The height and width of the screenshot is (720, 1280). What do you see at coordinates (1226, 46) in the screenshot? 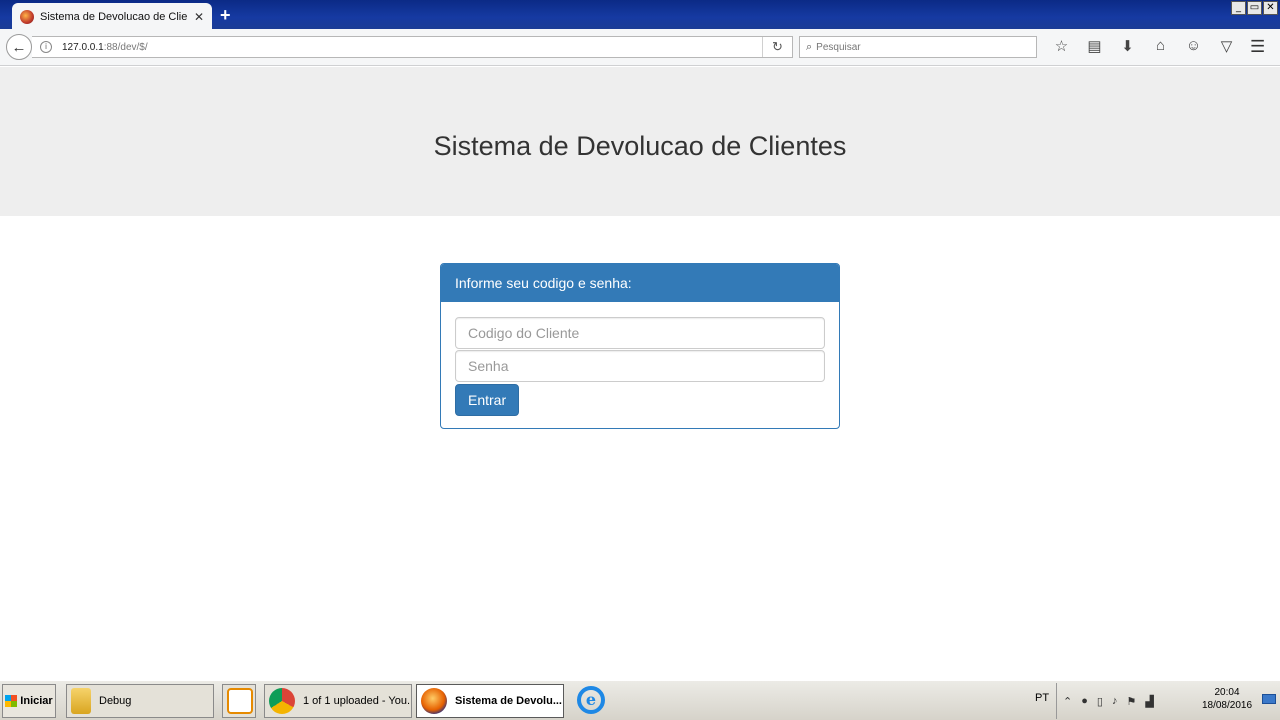
I see `pocket-icon: ▽` at bounding box center [1226, 46].